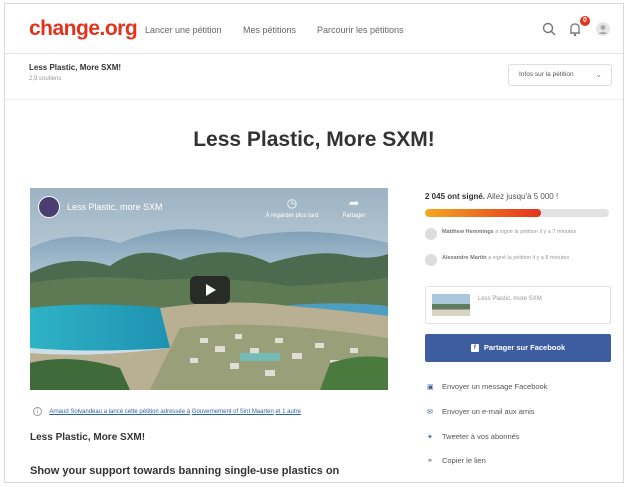 The width and height of the screenshot is (630, 487). Describe the element at coordinates (75, 67) in the screenshot. I see `subheader-title: Less Plastic, More SXM!` at that location.